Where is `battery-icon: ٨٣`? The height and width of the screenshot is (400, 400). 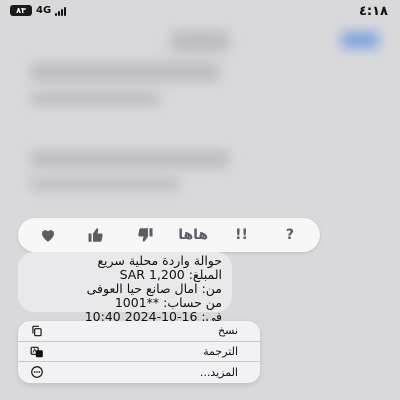
battery-icon: ٨٣ is located at coordinates (21, 10).